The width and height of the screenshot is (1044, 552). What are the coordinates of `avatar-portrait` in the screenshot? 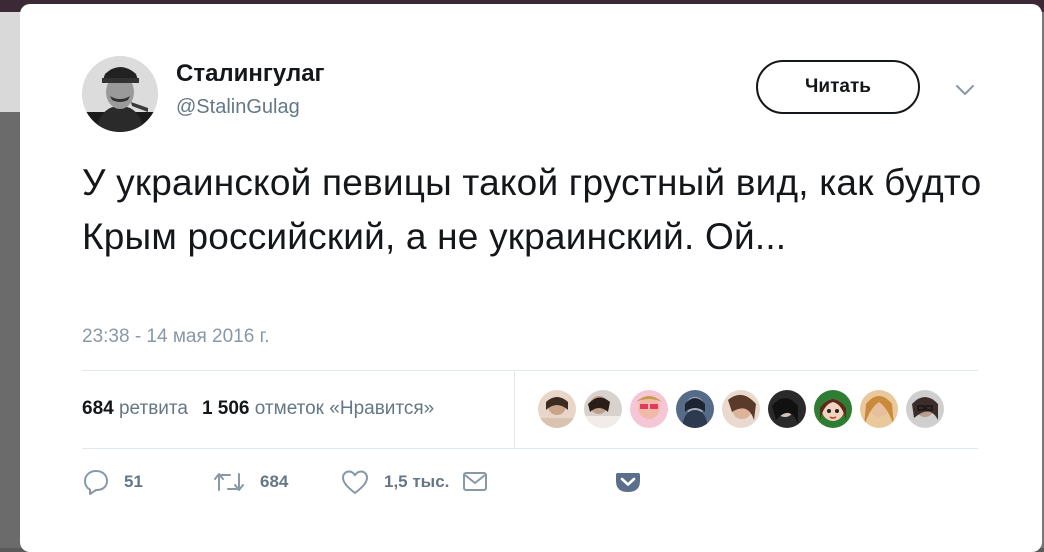 It's located at (120, 94).